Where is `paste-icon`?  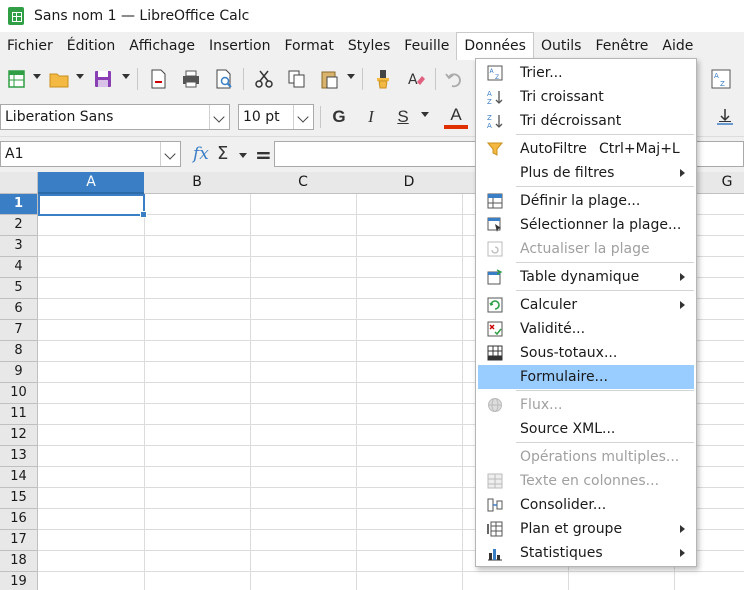
paste-icon is located at coordinates (330, 79).